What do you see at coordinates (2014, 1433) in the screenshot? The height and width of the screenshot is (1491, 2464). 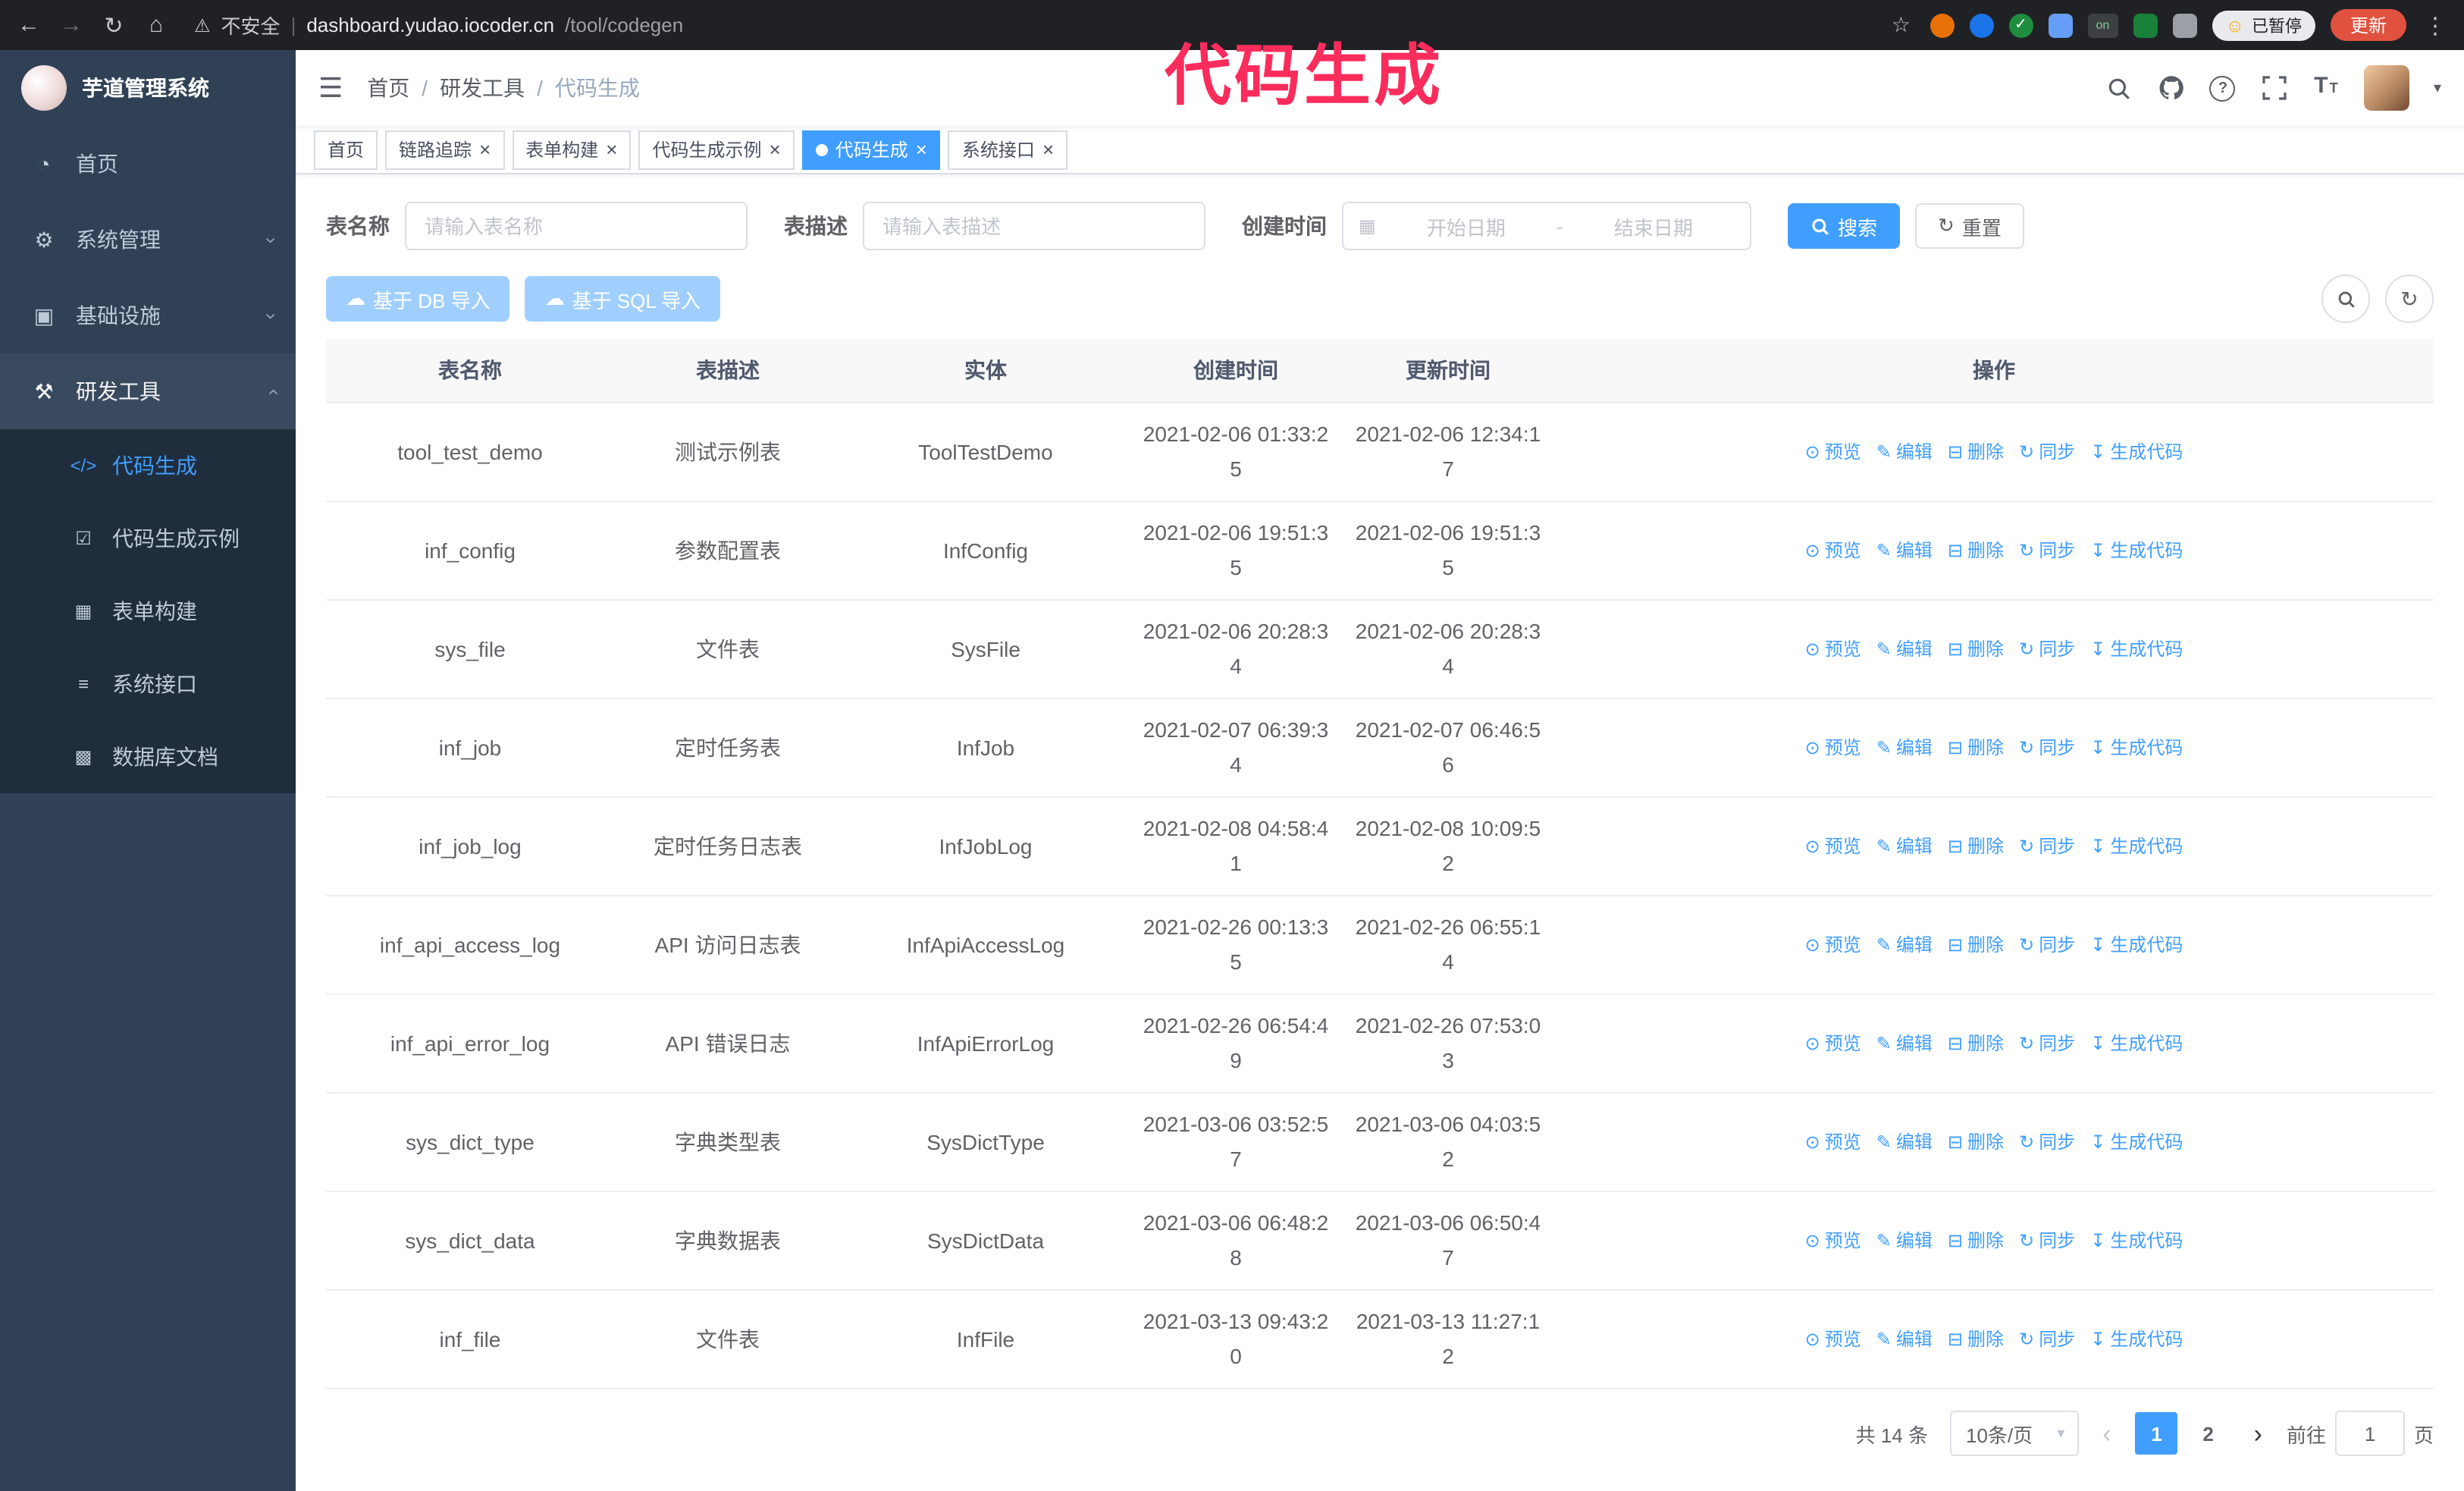 I see `page-size-select: 10条/页 ▾` at bounding box center [2014, 1433].